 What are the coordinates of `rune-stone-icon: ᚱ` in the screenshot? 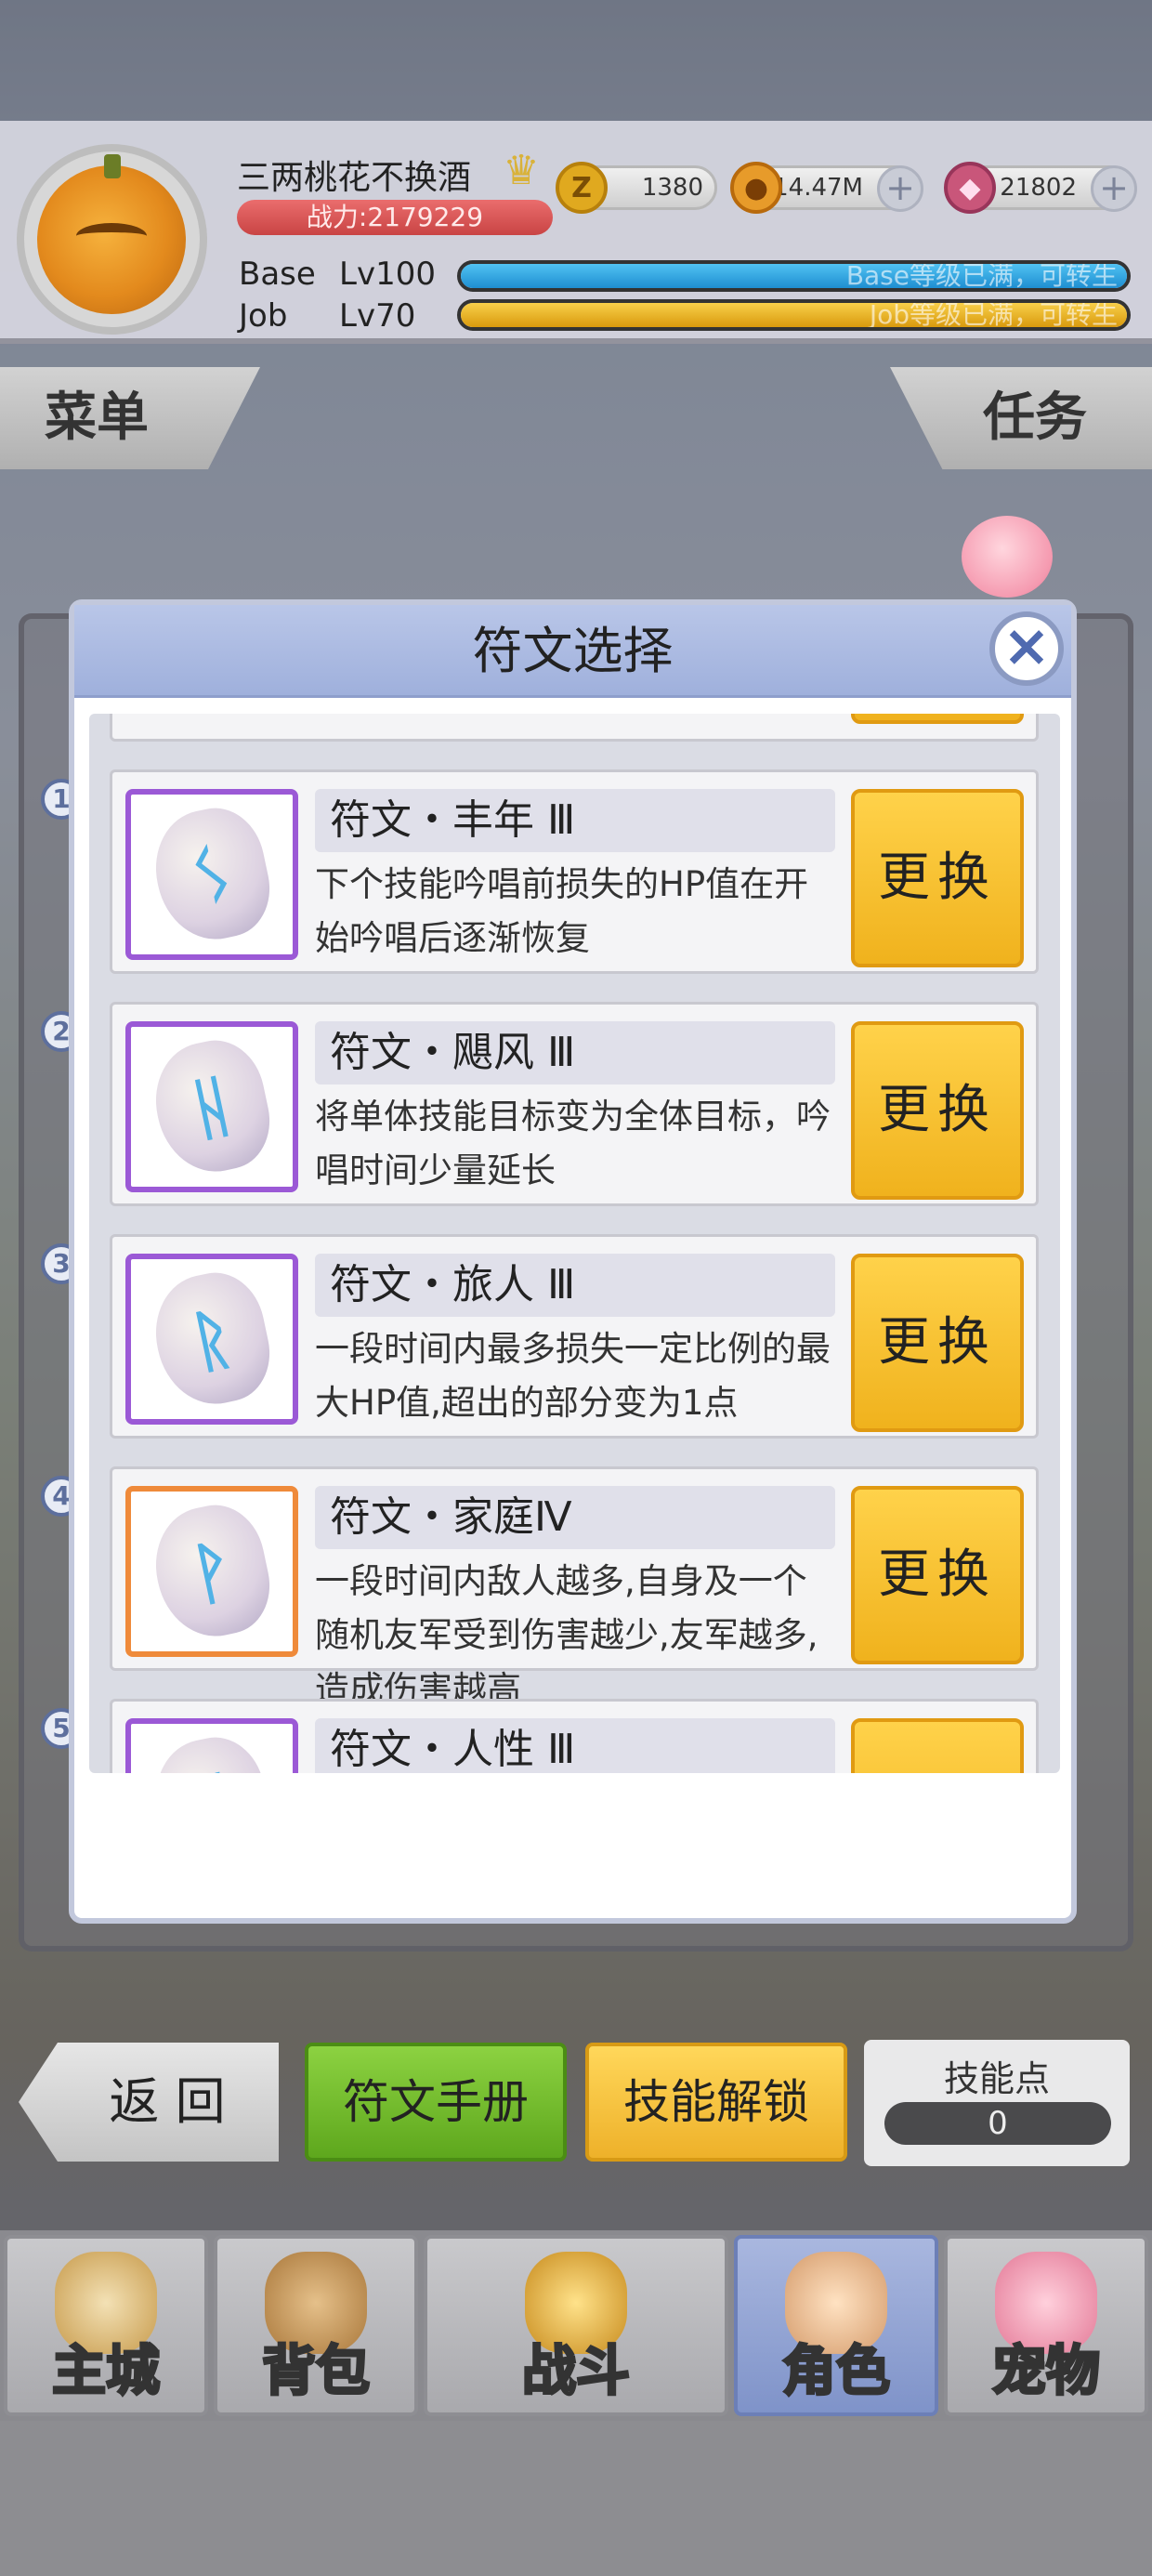 It's located at (212, 1339).